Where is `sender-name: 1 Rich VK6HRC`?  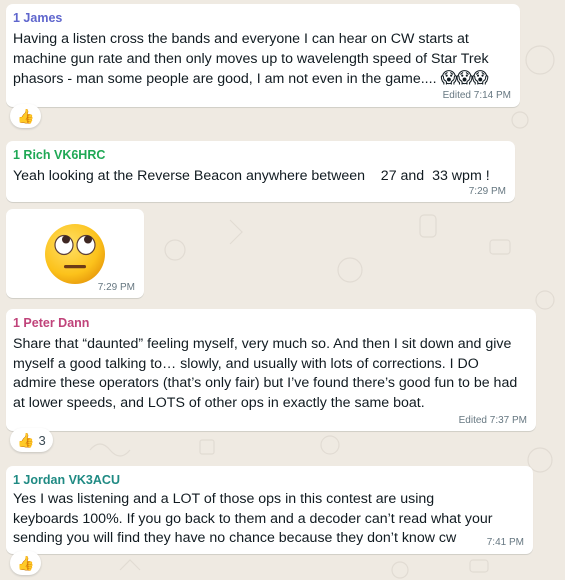
sender-name: 1 Rich VK6HRC is located at coordinates (59, 155).